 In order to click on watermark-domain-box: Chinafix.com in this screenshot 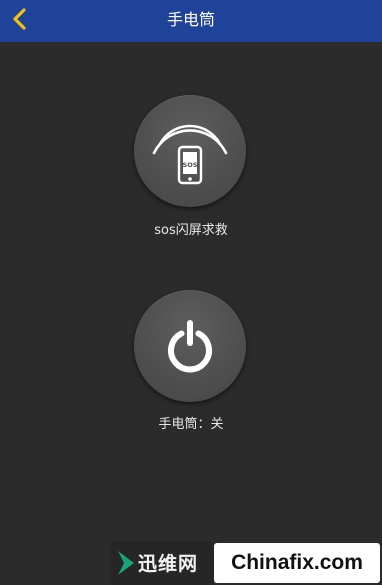, I will do `click(297, 563)`.